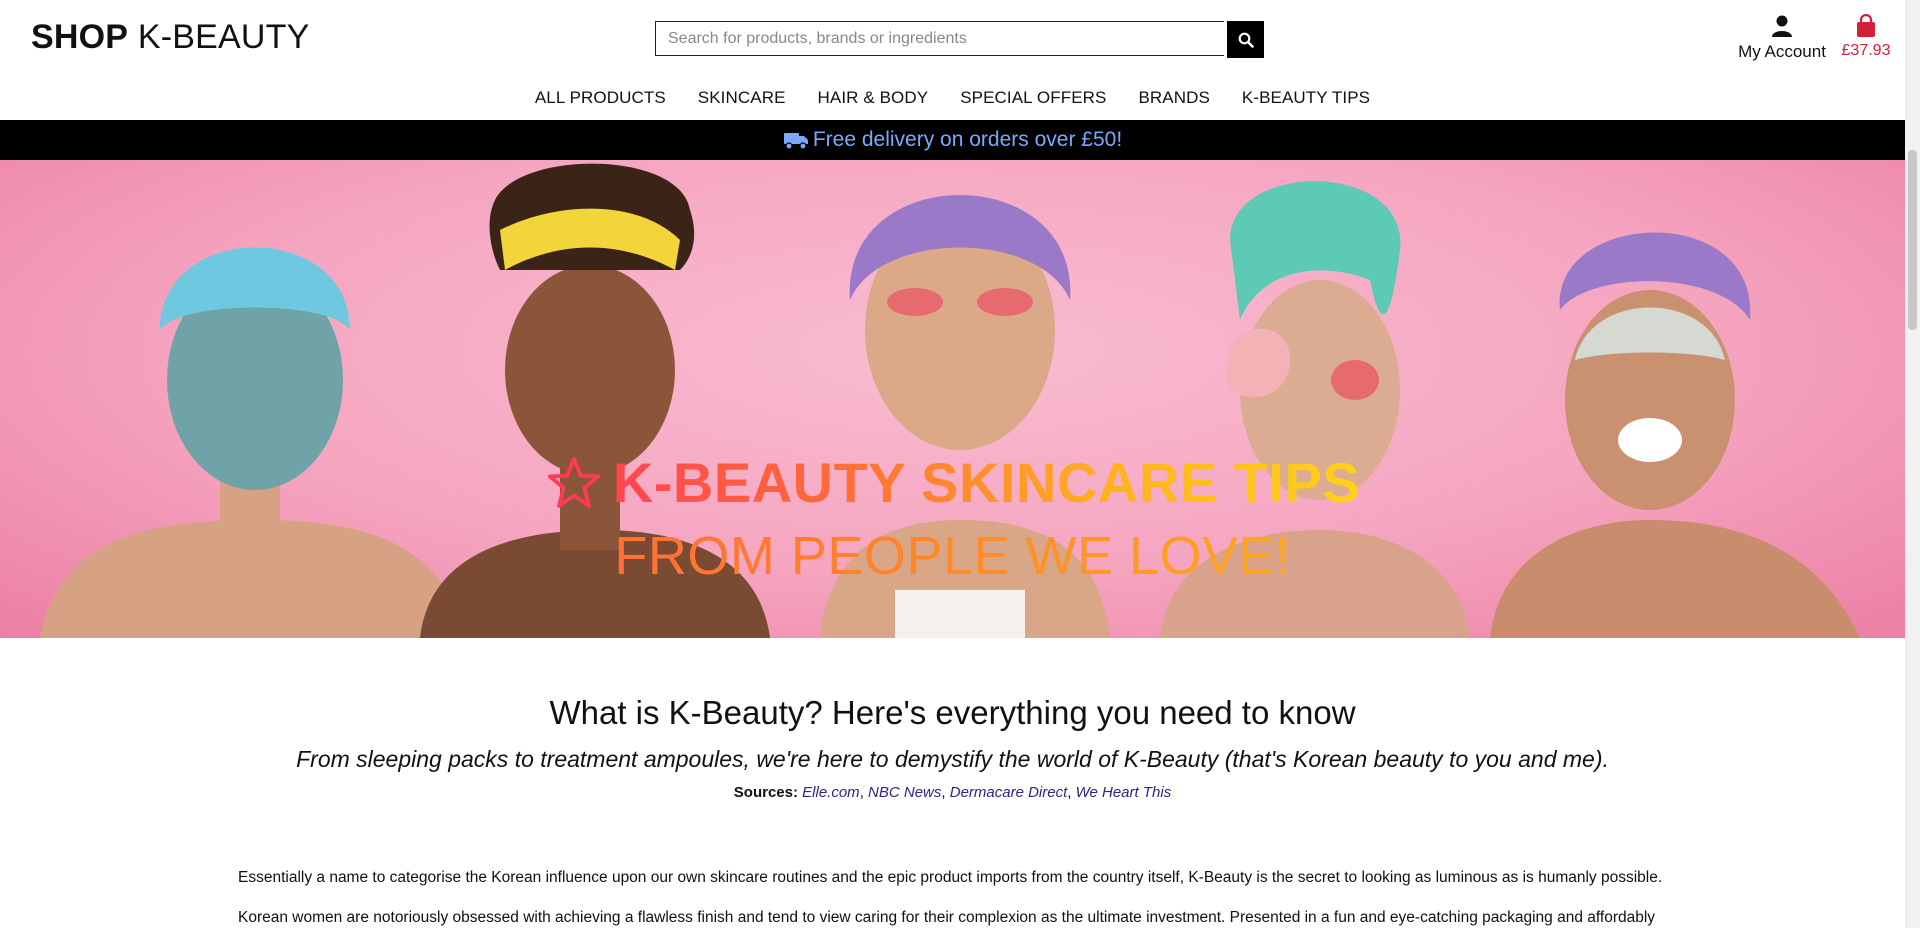  Describe the element at coordinates (600, 100) in the screenshot. I see `nav-all-products: ALL PRODUCTS` at that location.